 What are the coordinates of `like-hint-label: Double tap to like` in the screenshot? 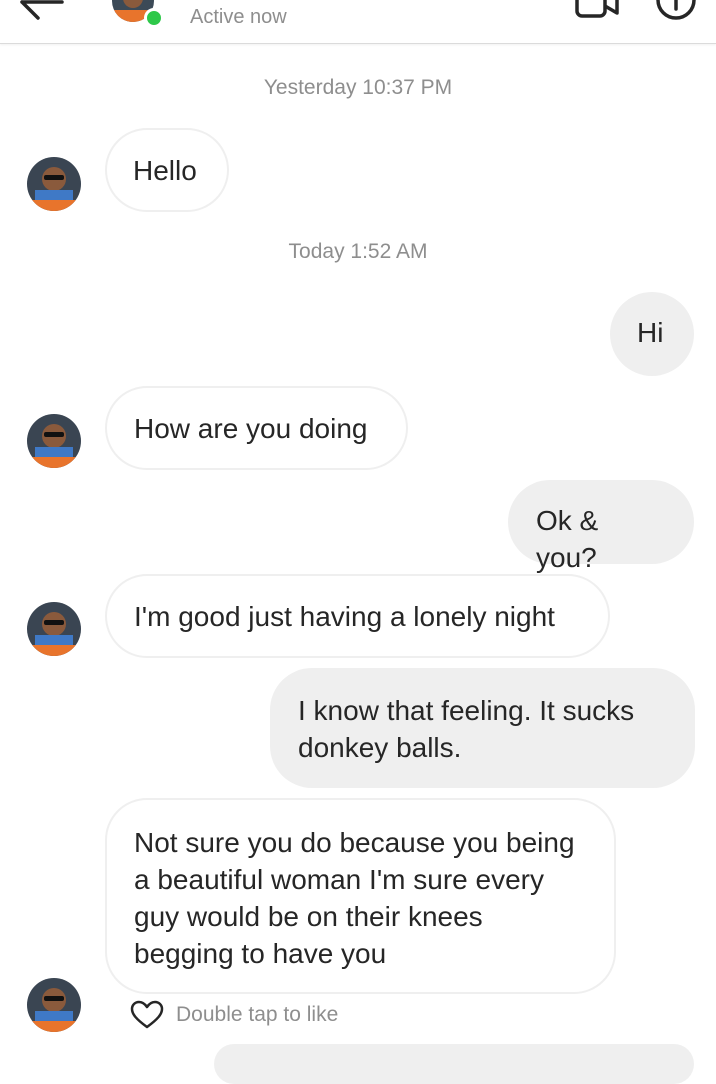 It's located at (257, 1014).